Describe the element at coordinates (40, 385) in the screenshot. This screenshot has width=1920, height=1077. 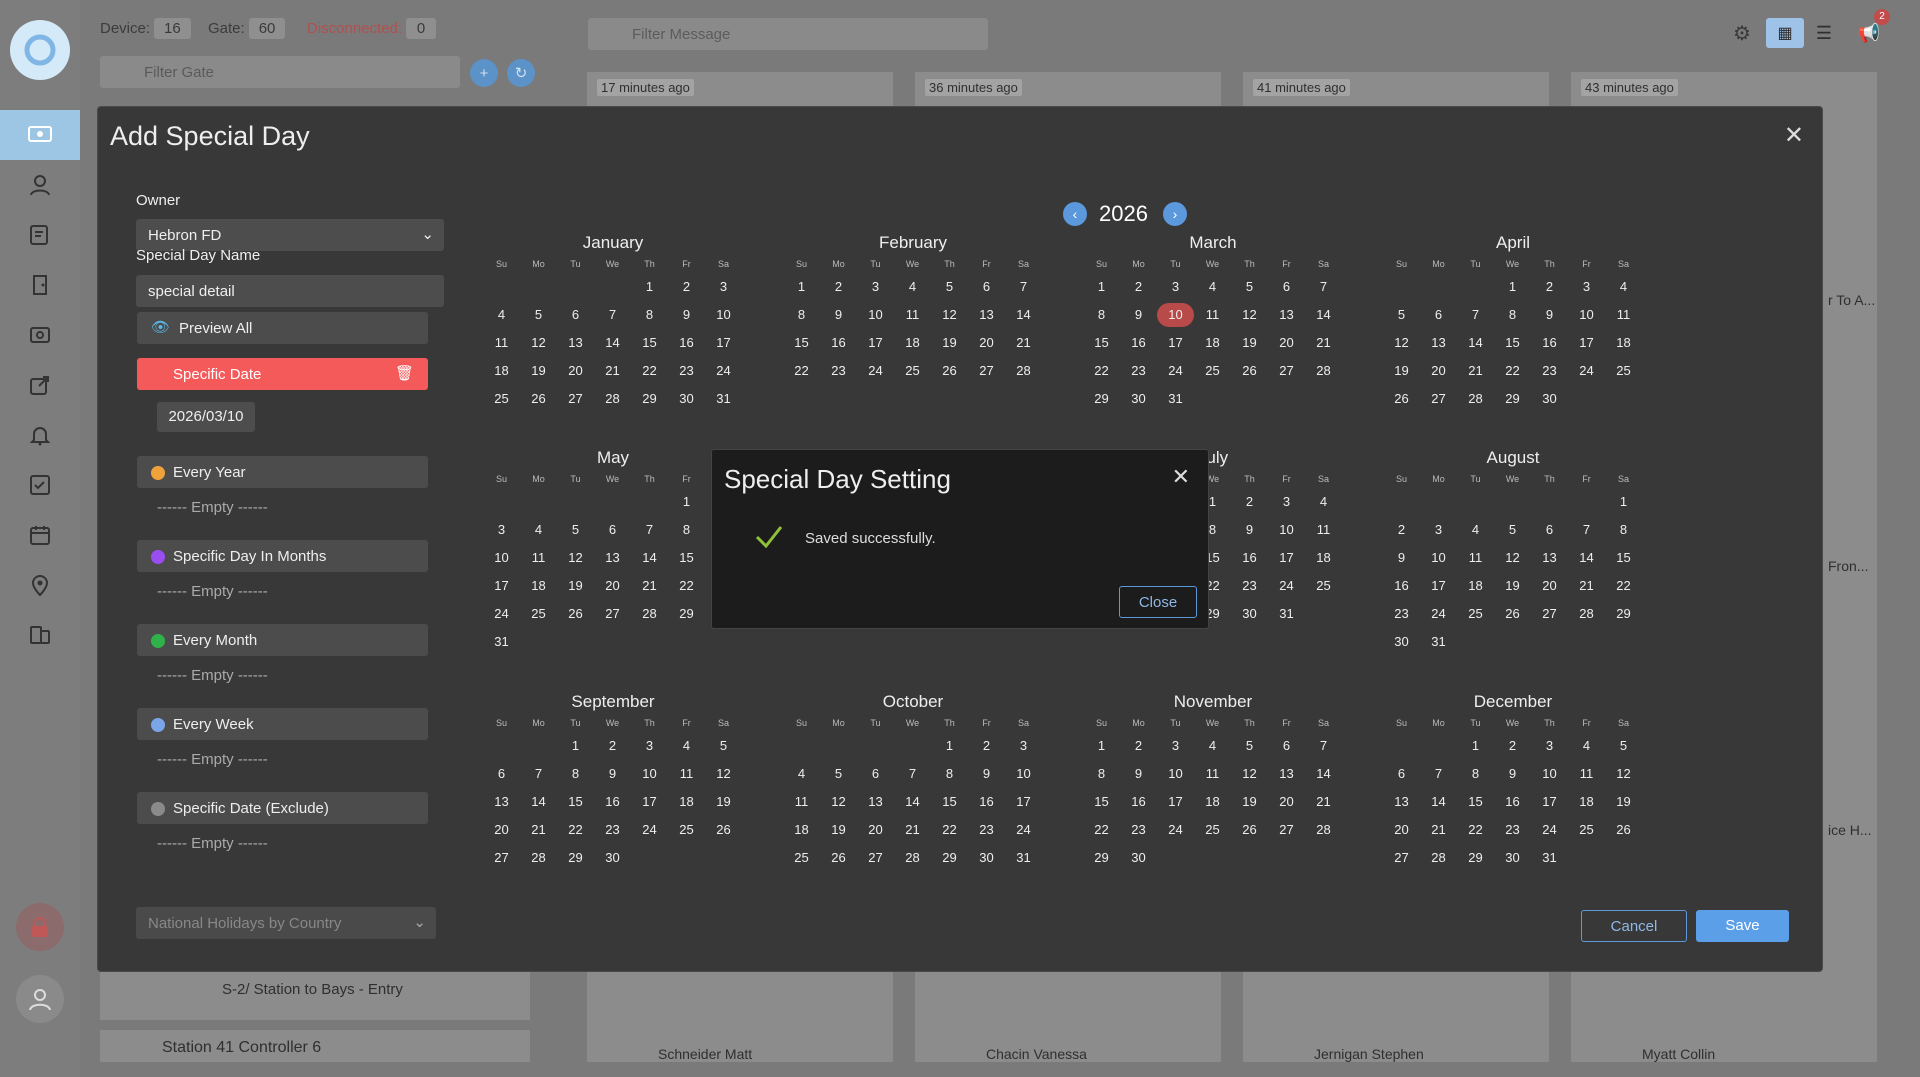
I see `export-icon` at that location.